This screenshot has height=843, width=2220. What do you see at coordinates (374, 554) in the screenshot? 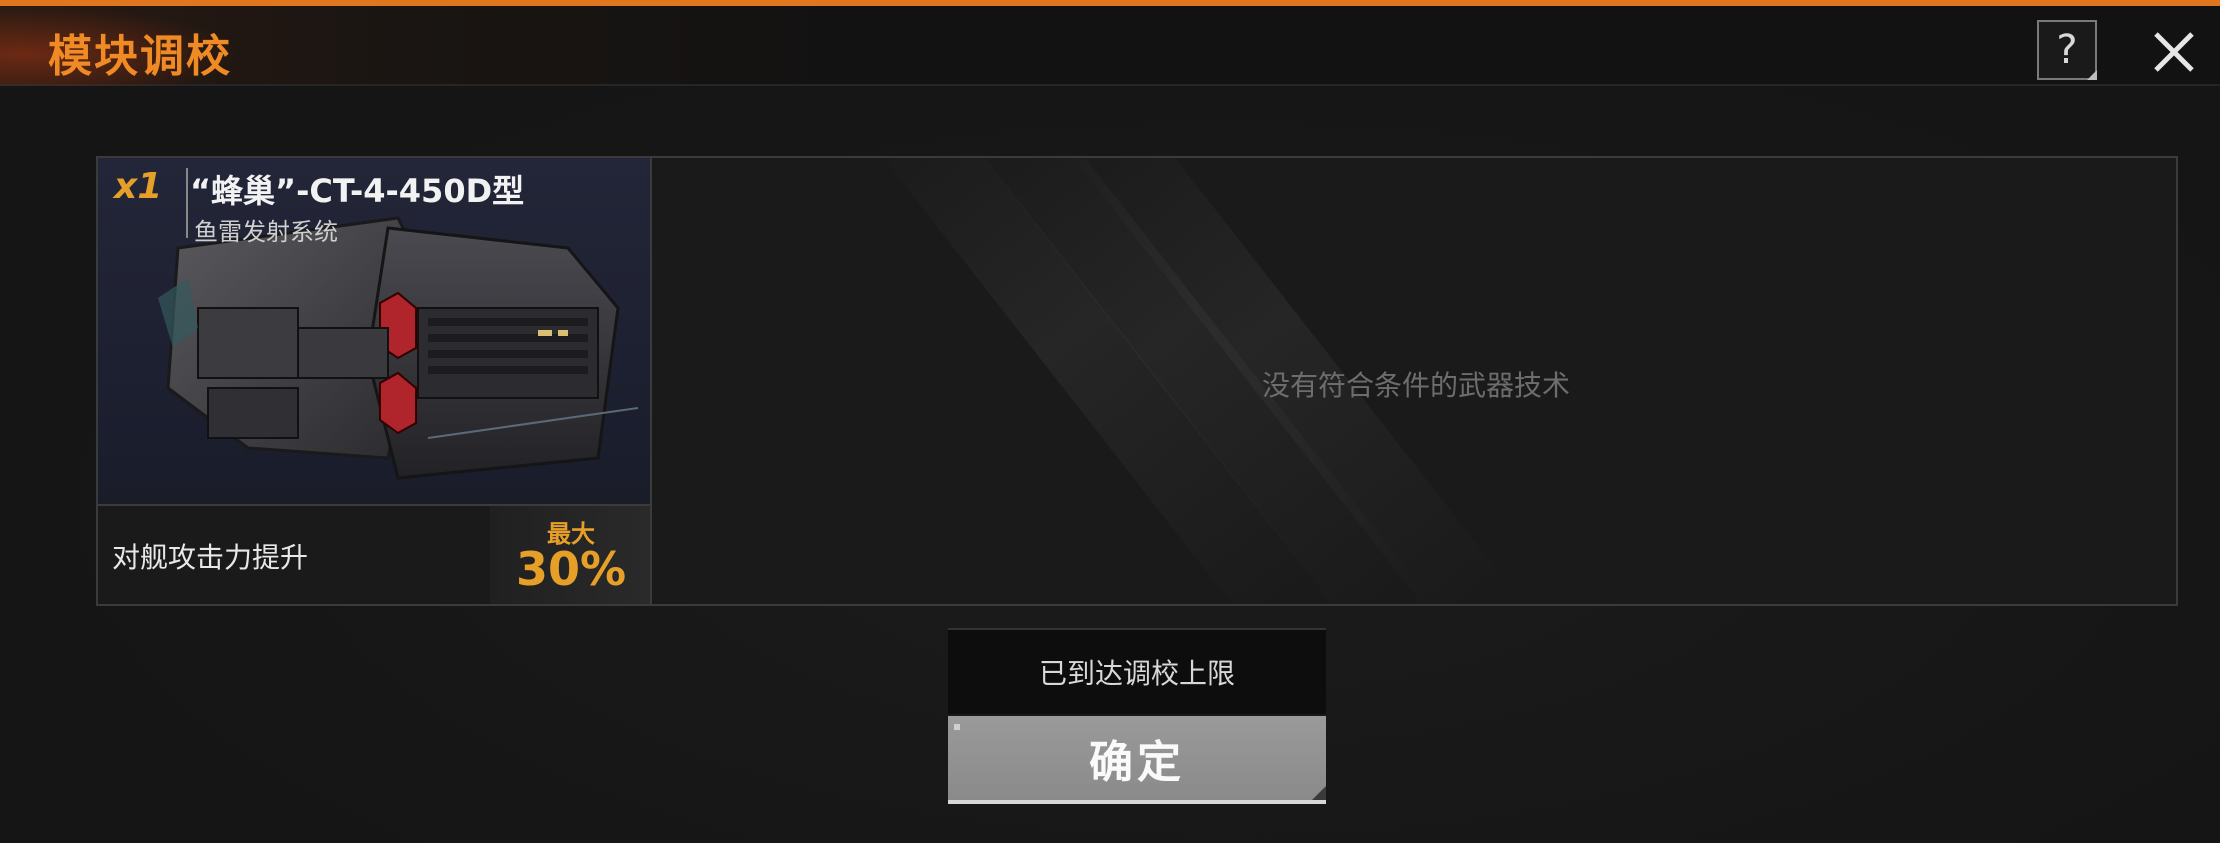
I see `bonus-row: 对舰攻击力提升 最大 30%` at bounding box center [374, 554].